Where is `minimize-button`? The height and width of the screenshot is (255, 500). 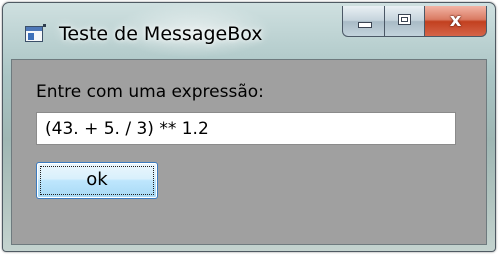
minimize-button is located at coordinates (363, 21).